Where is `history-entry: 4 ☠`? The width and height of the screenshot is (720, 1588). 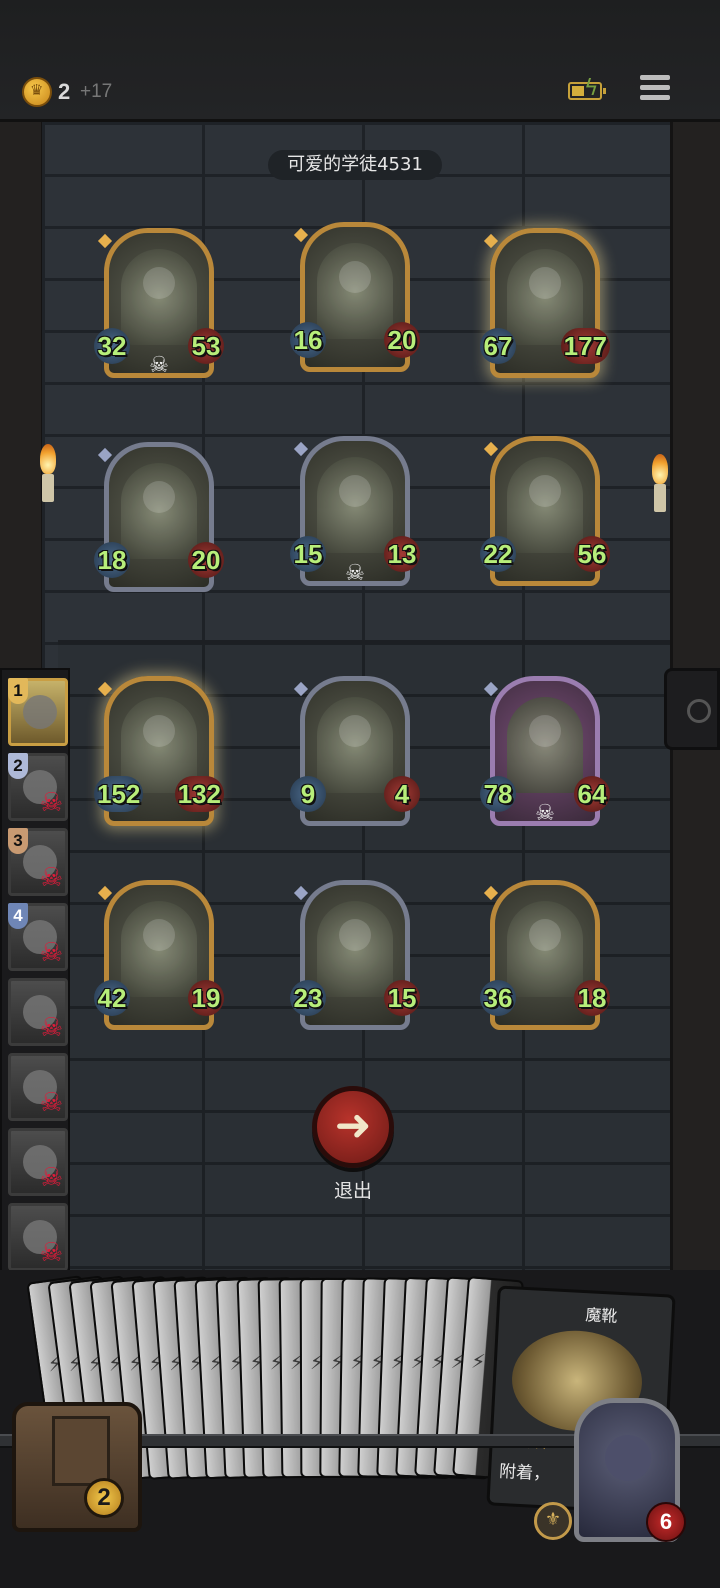 history-entry: 4 ☠ is located at coordinates (38, 937).